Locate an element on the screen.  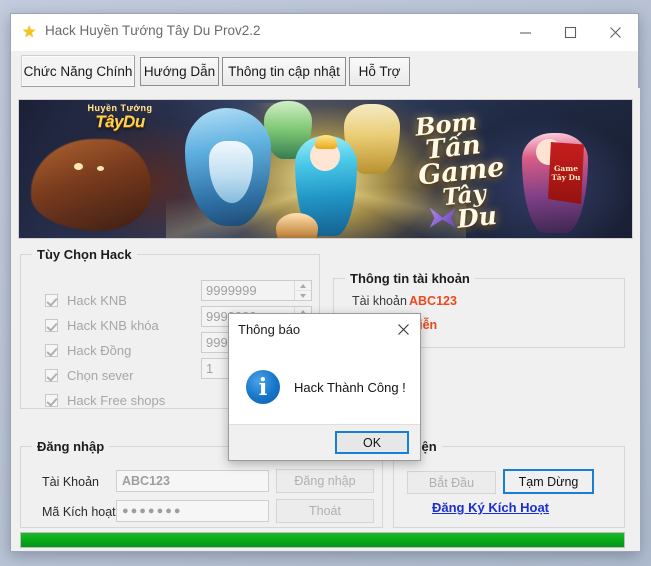
checkbox-hack-free-shops: Hack Free shops is located at coordinates (105, 400).